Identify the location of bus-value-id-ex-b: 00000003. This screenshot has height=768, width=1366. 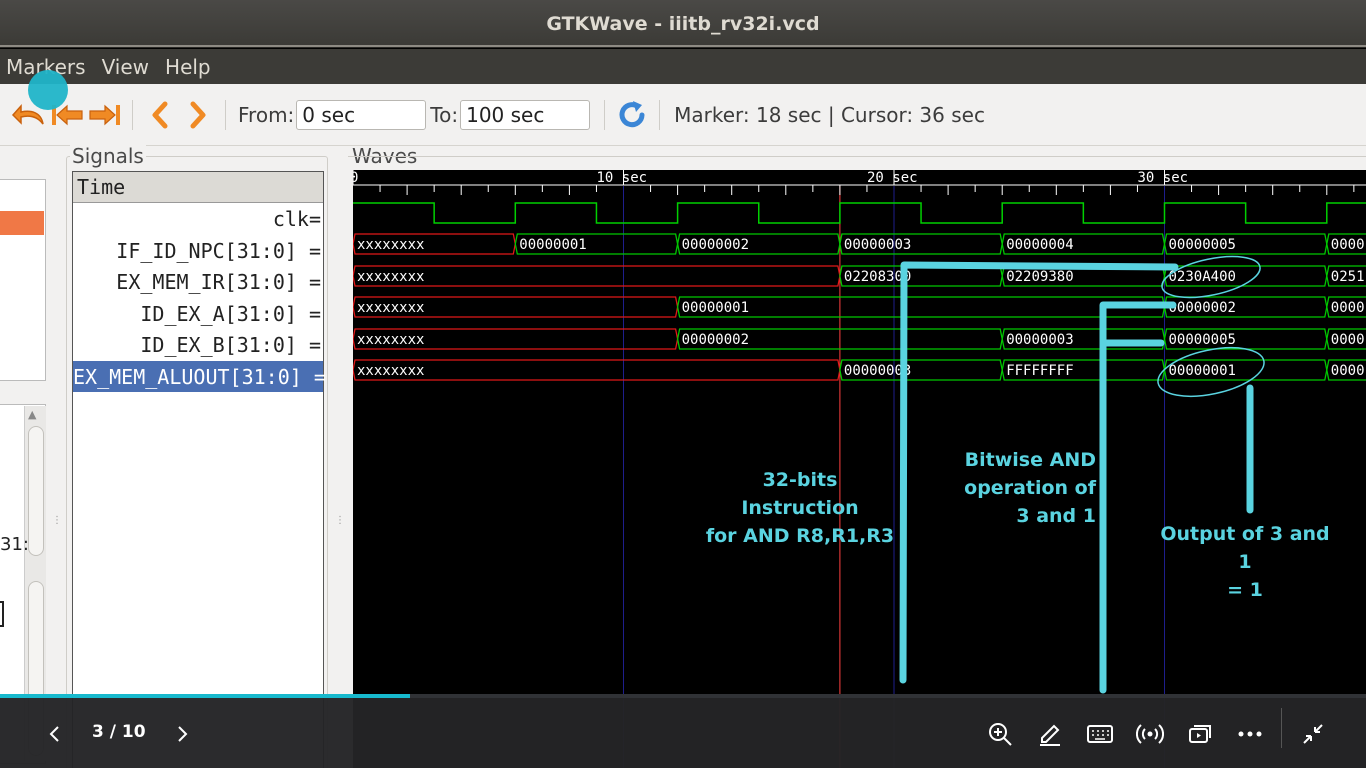
(1039, 340).